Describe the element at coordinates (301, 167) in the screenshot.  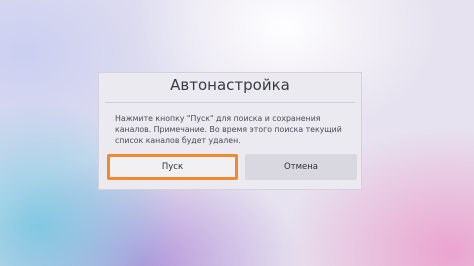
I see `cancel-button: Отмена` at that location.